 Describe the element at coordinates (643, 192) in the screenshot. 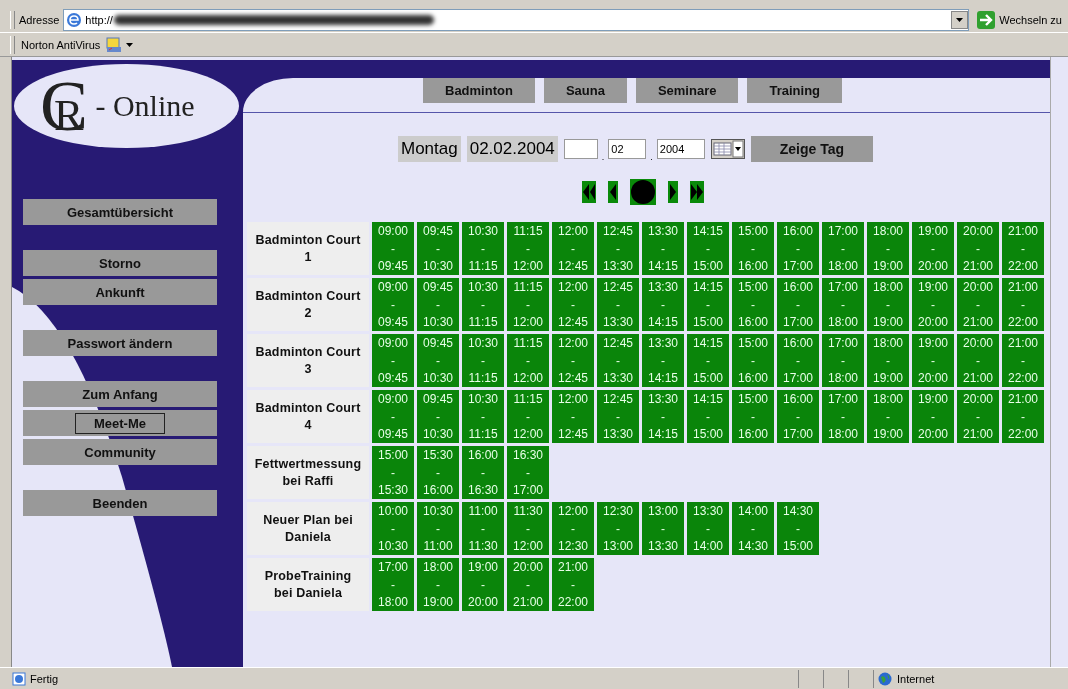

I see `circle-icon` at that location.